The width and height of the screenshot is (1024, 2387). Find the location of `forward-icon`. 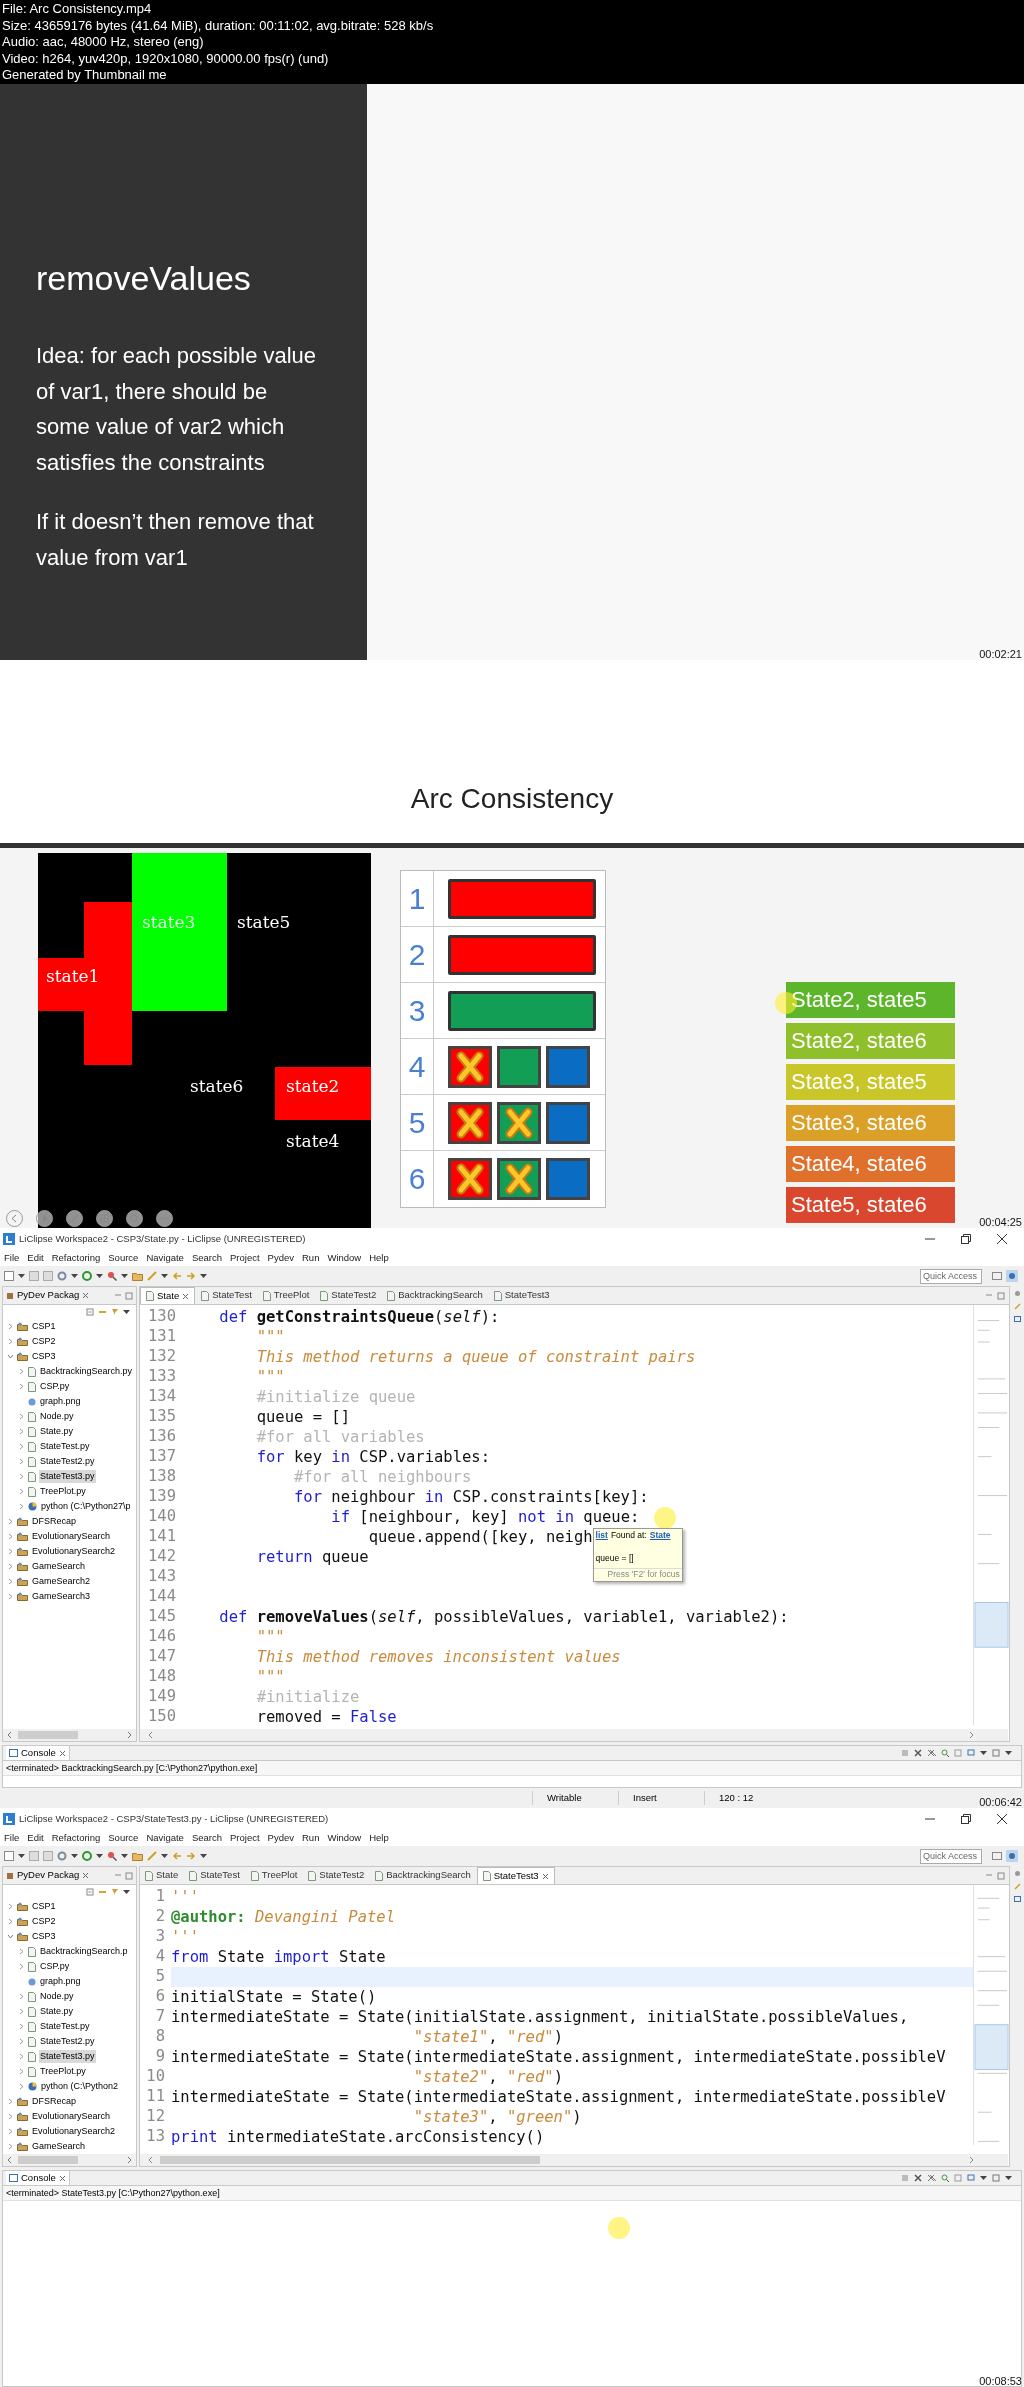

forward-icon is located at coordinates (191, 1856).